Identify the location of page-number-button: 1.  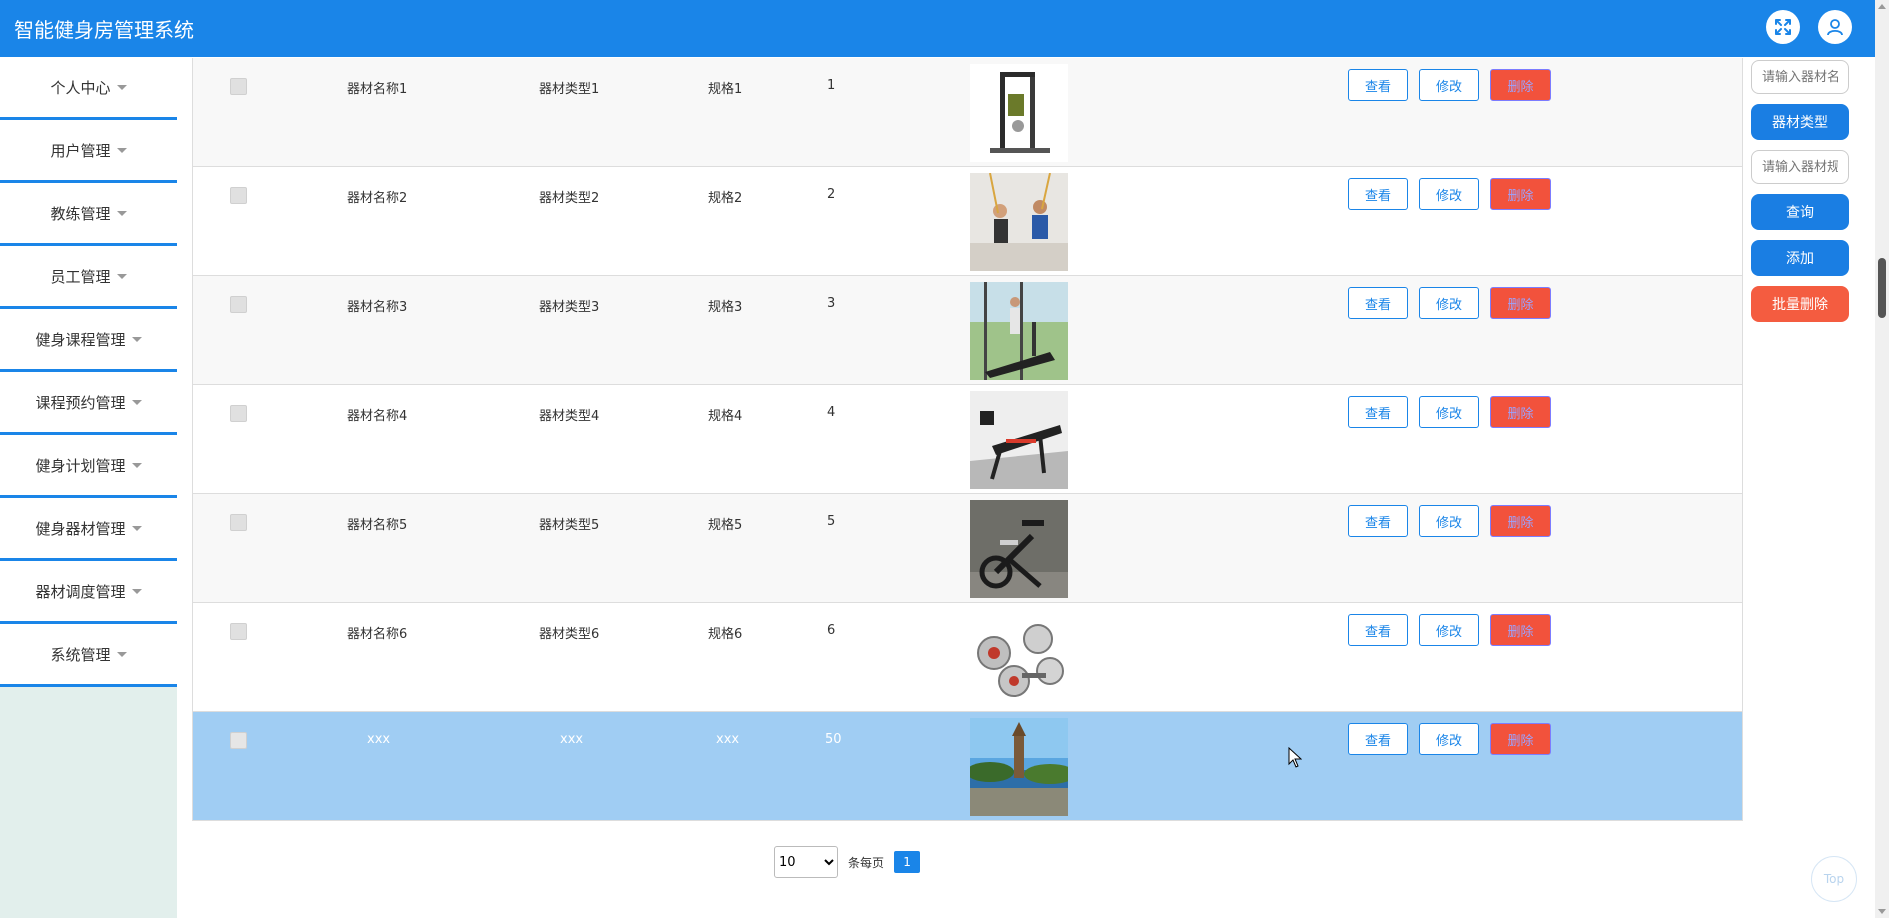
(907, 862).